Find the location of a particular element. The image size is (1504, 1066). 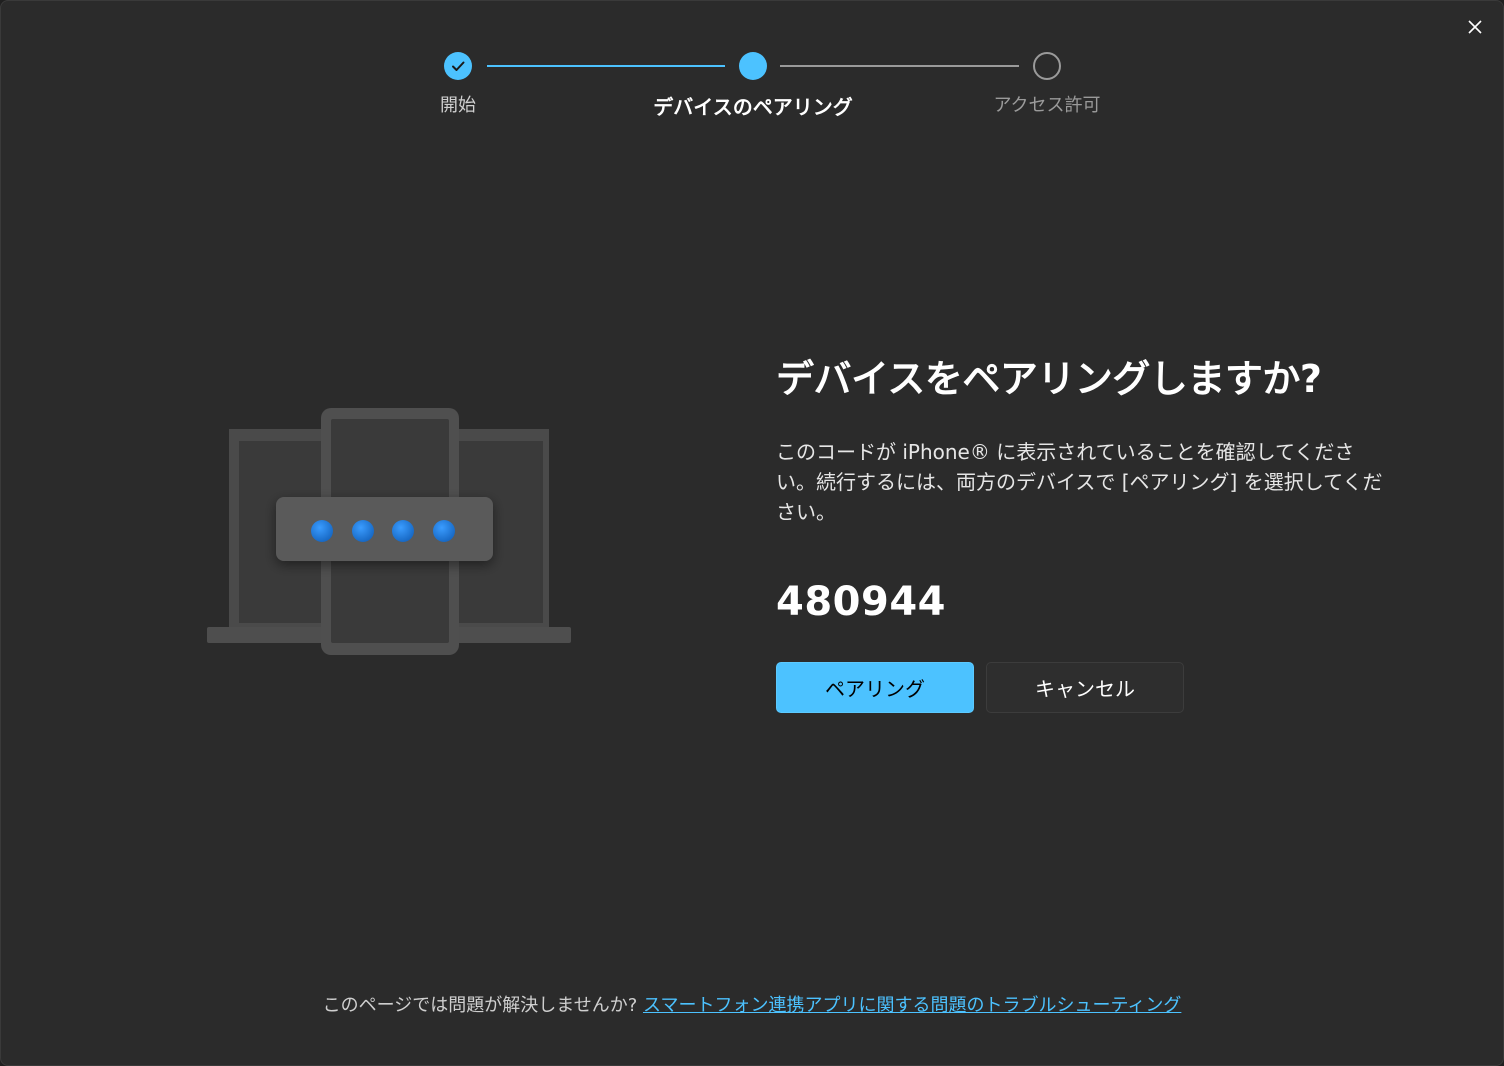

progress-stepper: 開始 デバイスのペアリング アクセス許可 is located at coordinates (752, 66).